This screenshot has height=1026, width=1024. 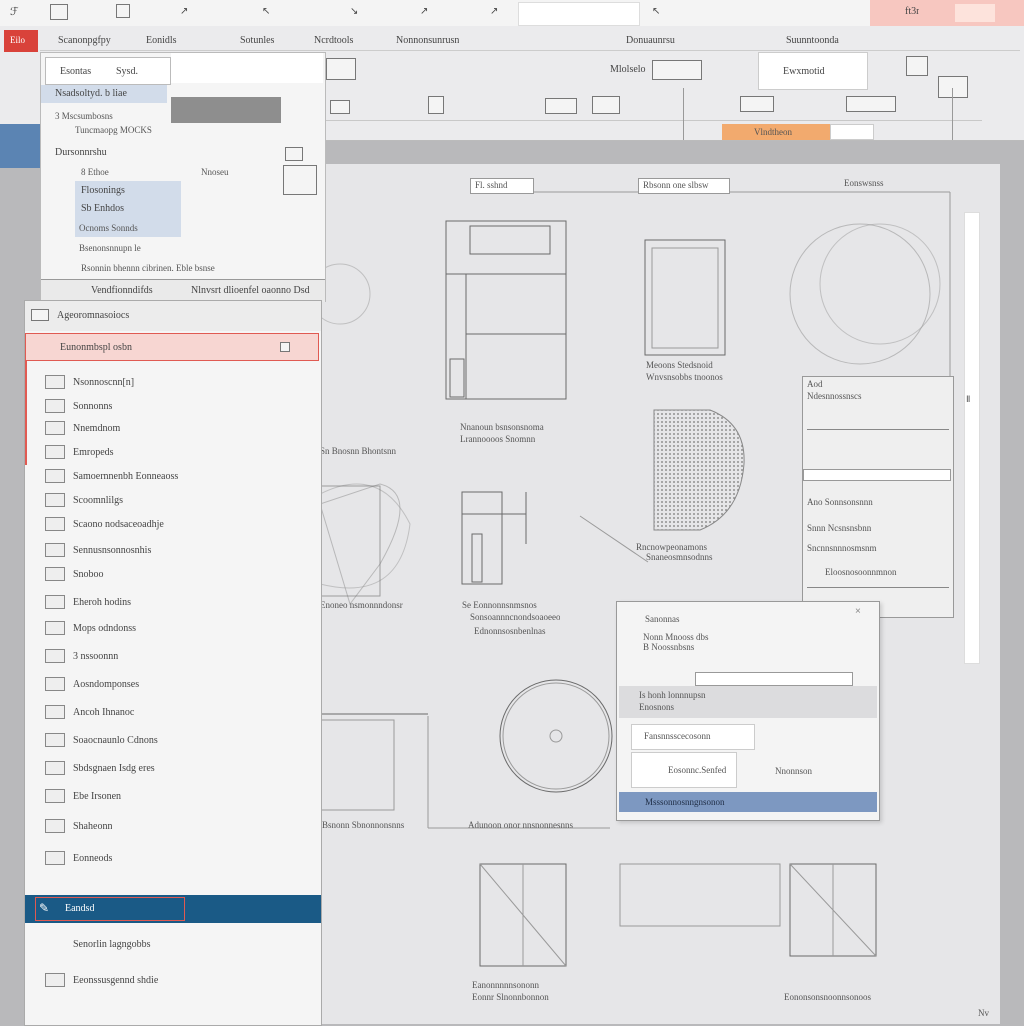 I want to click on canvas-toolbar-right: Rbsonn one slbsw, so click(x=684, y=186).